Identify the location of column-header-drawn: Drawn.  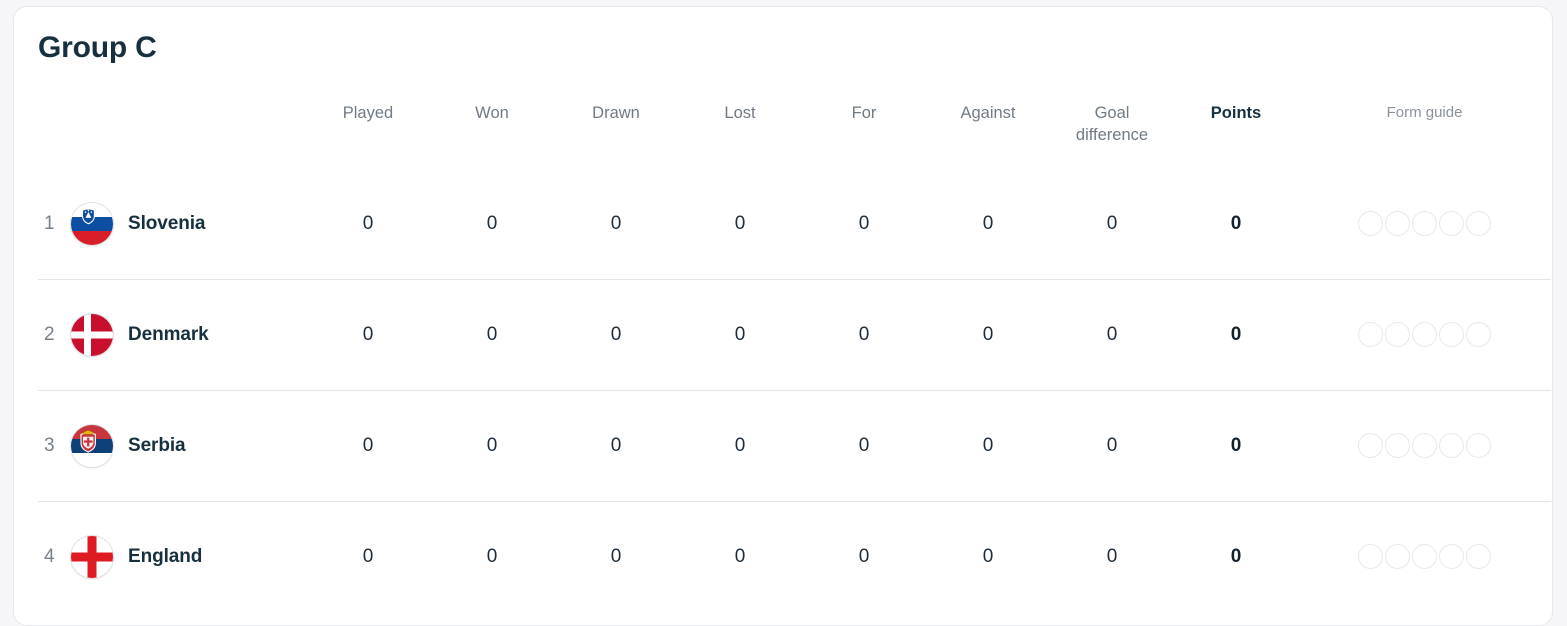
(616, 113).